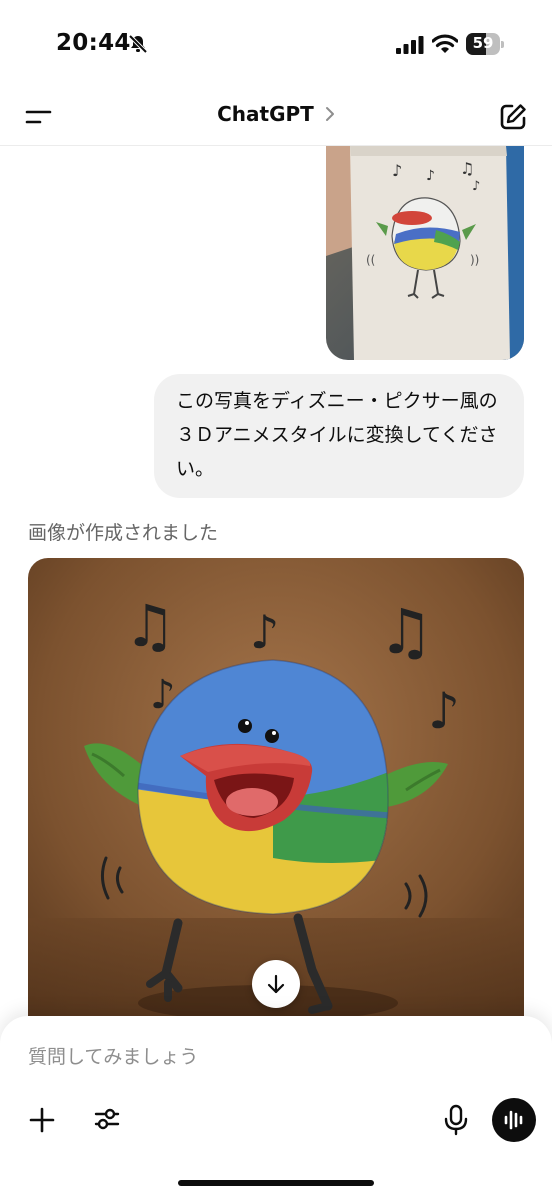 The height and width of the screenshot is (1200, 552). What do you see at coordinates (445, 43) in the screenshot?
I see `wifi-icon` at bounding box center [445, 43].